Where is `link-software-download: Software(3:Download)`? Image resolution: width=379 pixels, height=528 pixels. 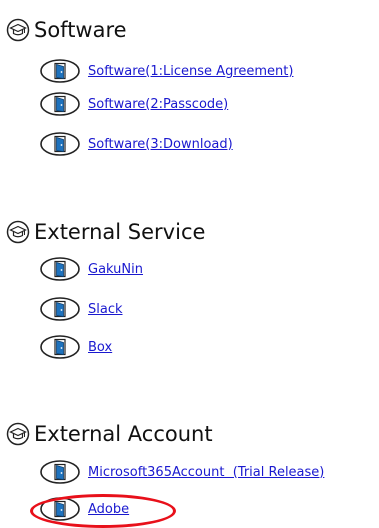
link-software-download: Software(3:Download) is located at coordinates (160, 144).